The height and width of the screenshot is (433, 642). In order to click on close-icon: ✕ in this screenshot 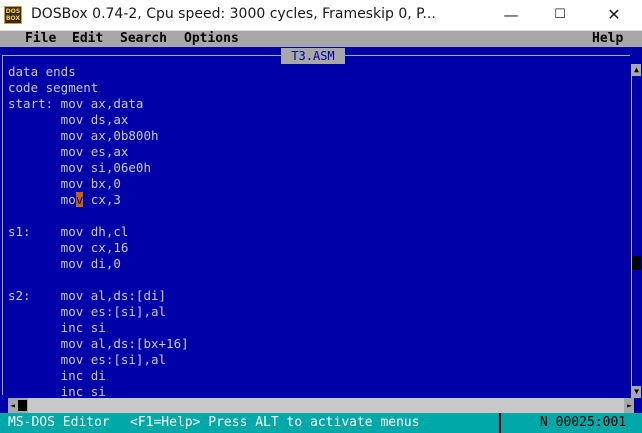, I will do `click(614, 14)`.